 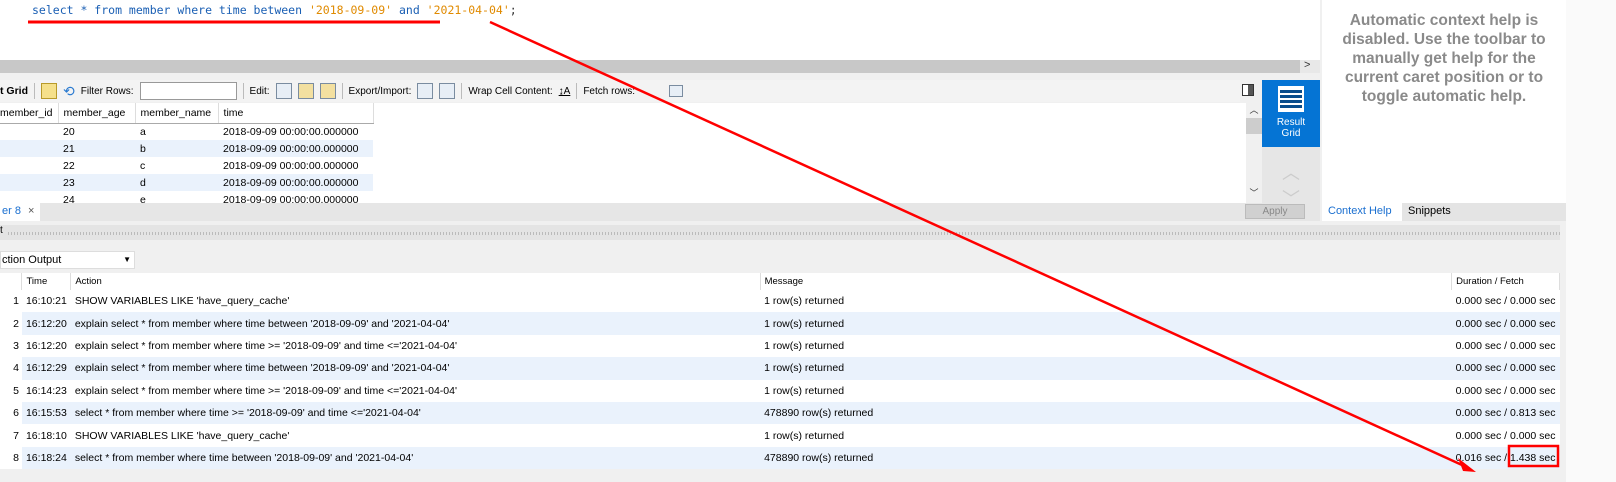 I want to click on row-number: 8, so click(x=11, y=458).